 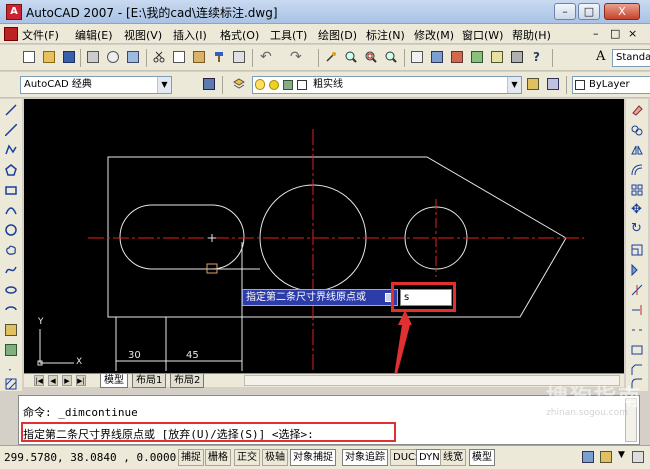 What do you see at coordinates (300, 57) in the screenshot?
I see `redo-button: ↷` at bounding box center [300, 57].